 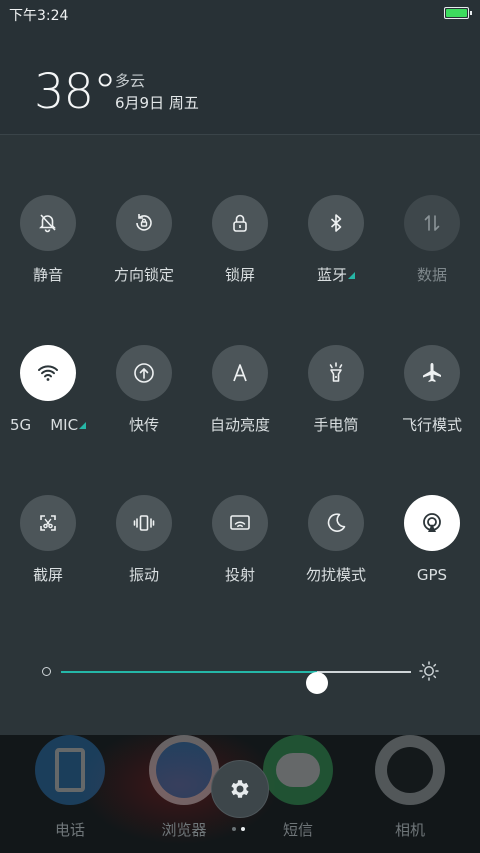 I want to click on tile-bluetooth: 蓝牙, so click(x=336, y=240).